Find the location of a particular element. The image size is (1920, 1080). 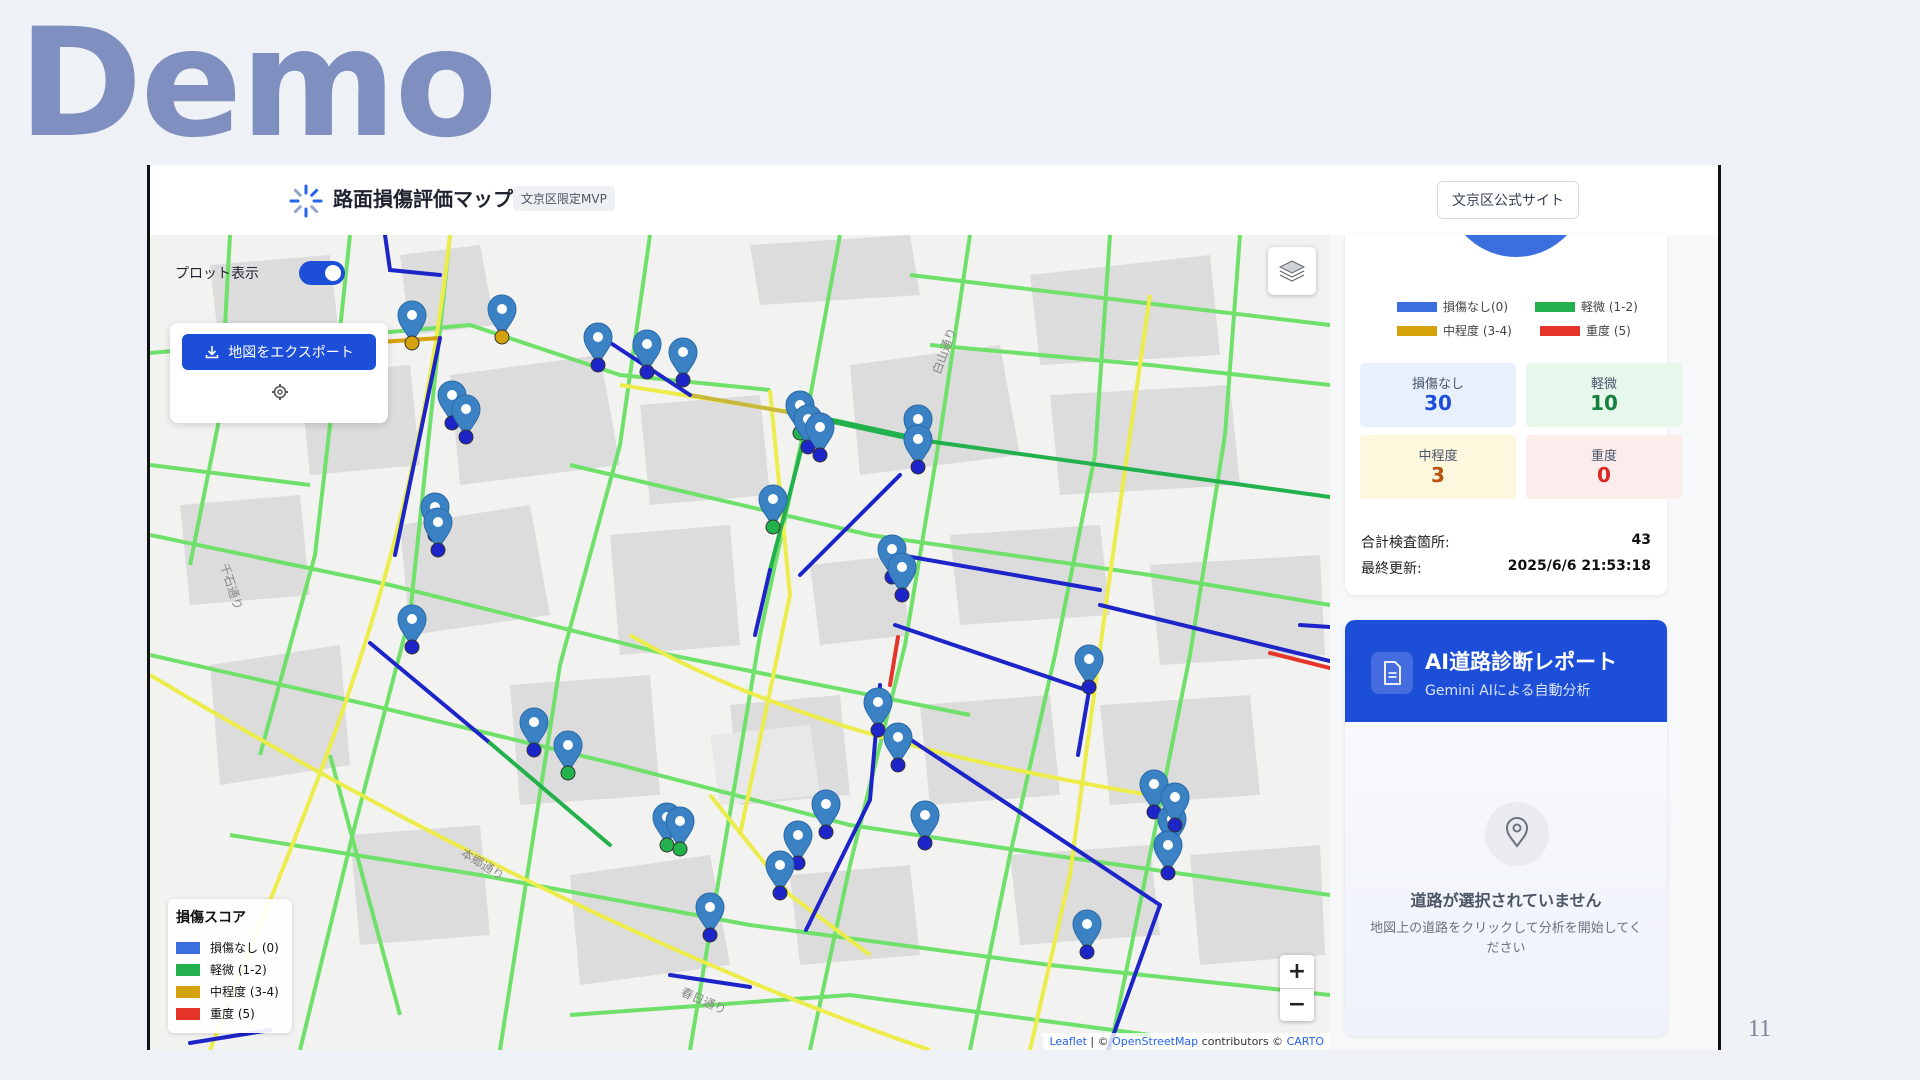

ai-report-title: AI道路診断レポート is located at coordinates (1521, 662).